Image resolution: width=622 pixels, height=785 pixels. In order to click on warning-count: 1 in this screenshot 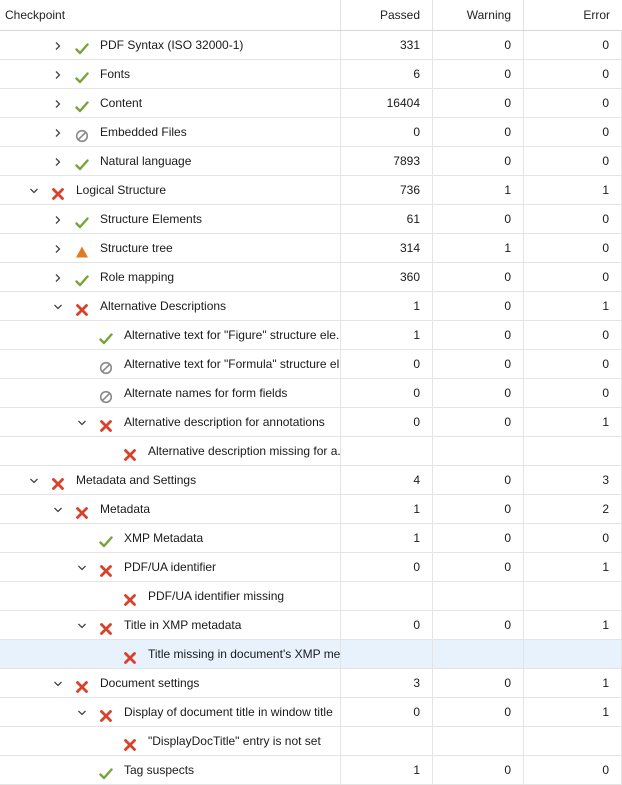, I will do `click(478, 248)`.